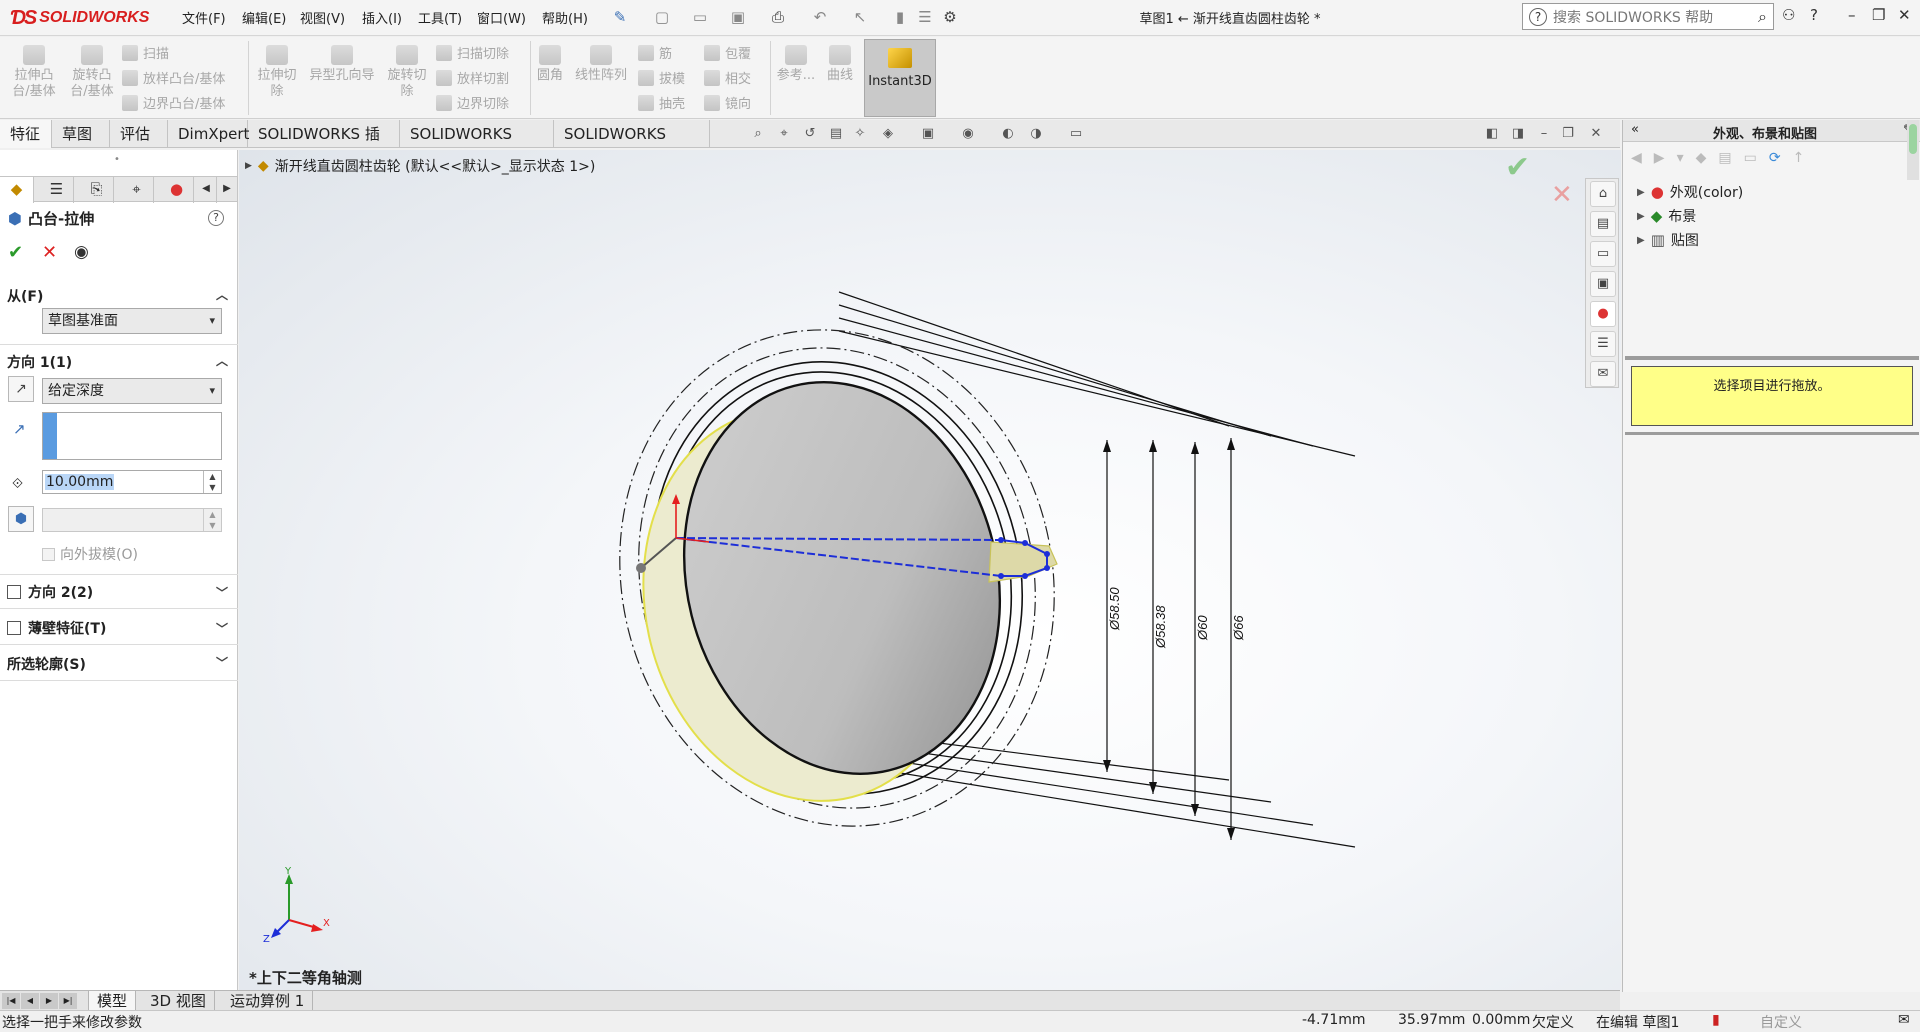 The width and height of the screenshot is (1920, 1032). What do you see at coordinates (324, 145) in the screenshot?
I see `tab-addins: SOLIDWORKS 插件` at bounding box center [324, 145].